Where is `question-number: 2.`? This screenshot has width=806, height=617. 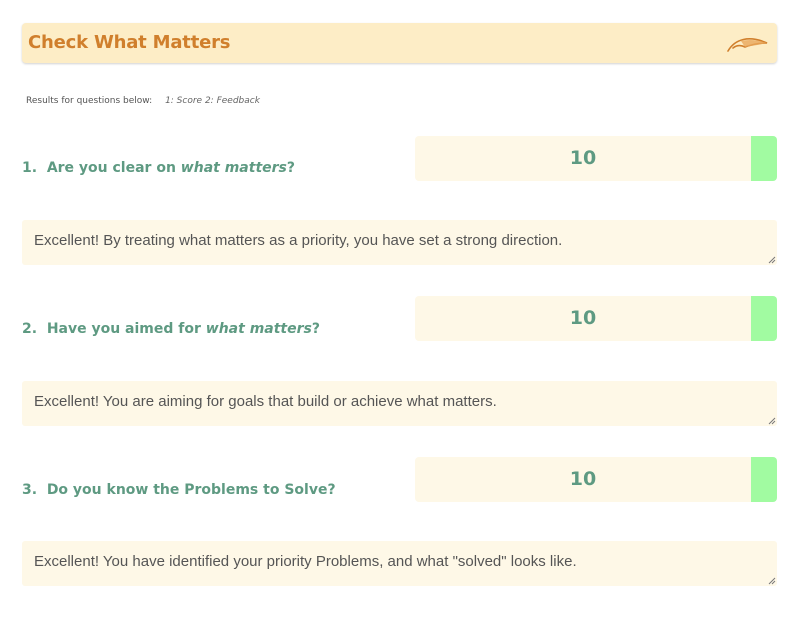 question-number: 2. is located at coordinates (30, 329).